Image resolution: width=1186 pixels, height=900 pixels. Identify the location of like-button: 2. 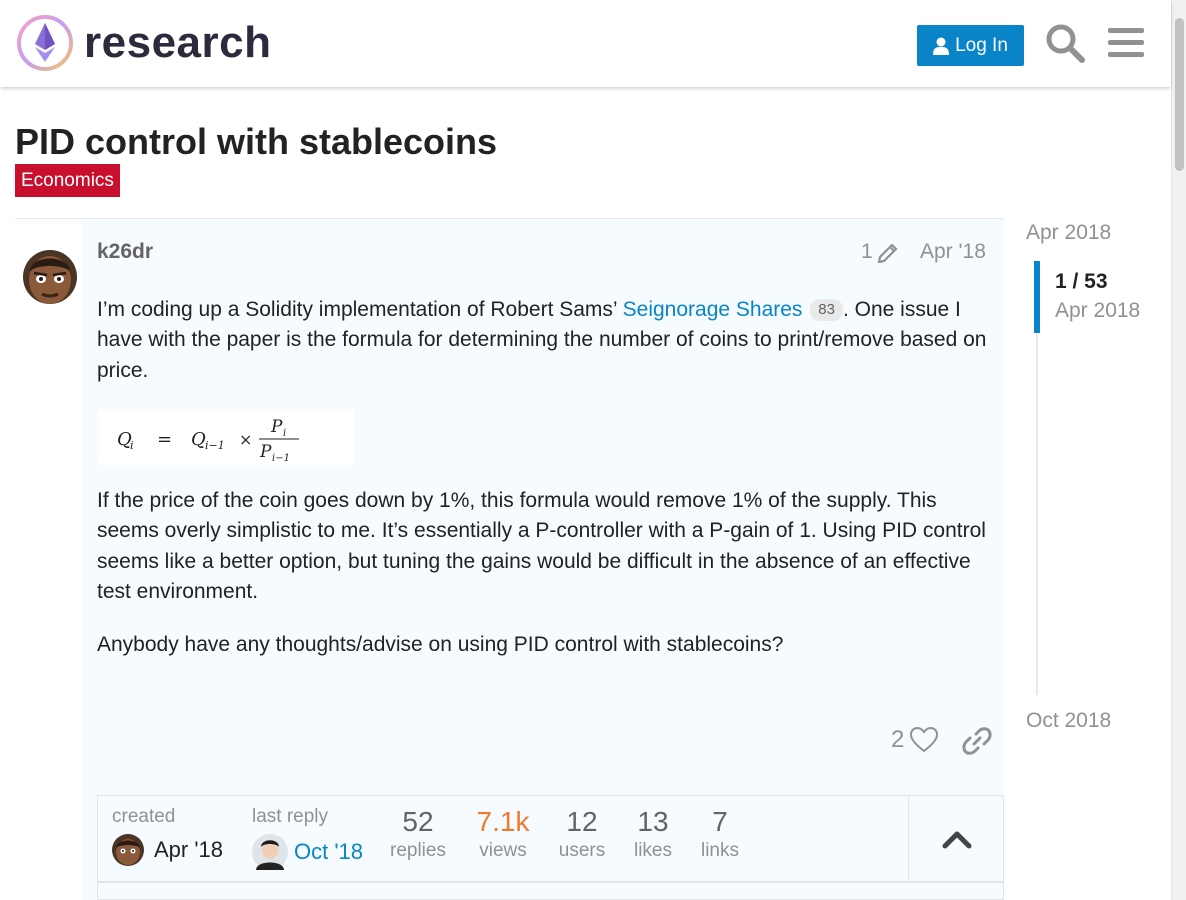
(915, 740).